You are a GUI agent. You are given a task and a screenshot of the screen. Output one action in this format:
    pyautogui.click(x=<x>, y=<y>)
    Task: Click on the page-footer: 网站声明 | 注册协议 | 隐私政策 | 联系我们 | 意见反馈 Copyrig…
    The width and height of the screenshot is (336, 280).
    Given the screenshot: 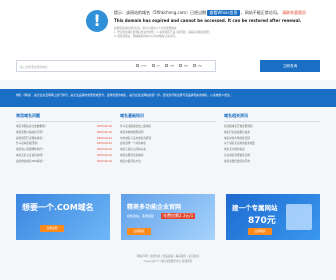 What is the action you would take?
    pyautogui.click(x=168, y=259)
    